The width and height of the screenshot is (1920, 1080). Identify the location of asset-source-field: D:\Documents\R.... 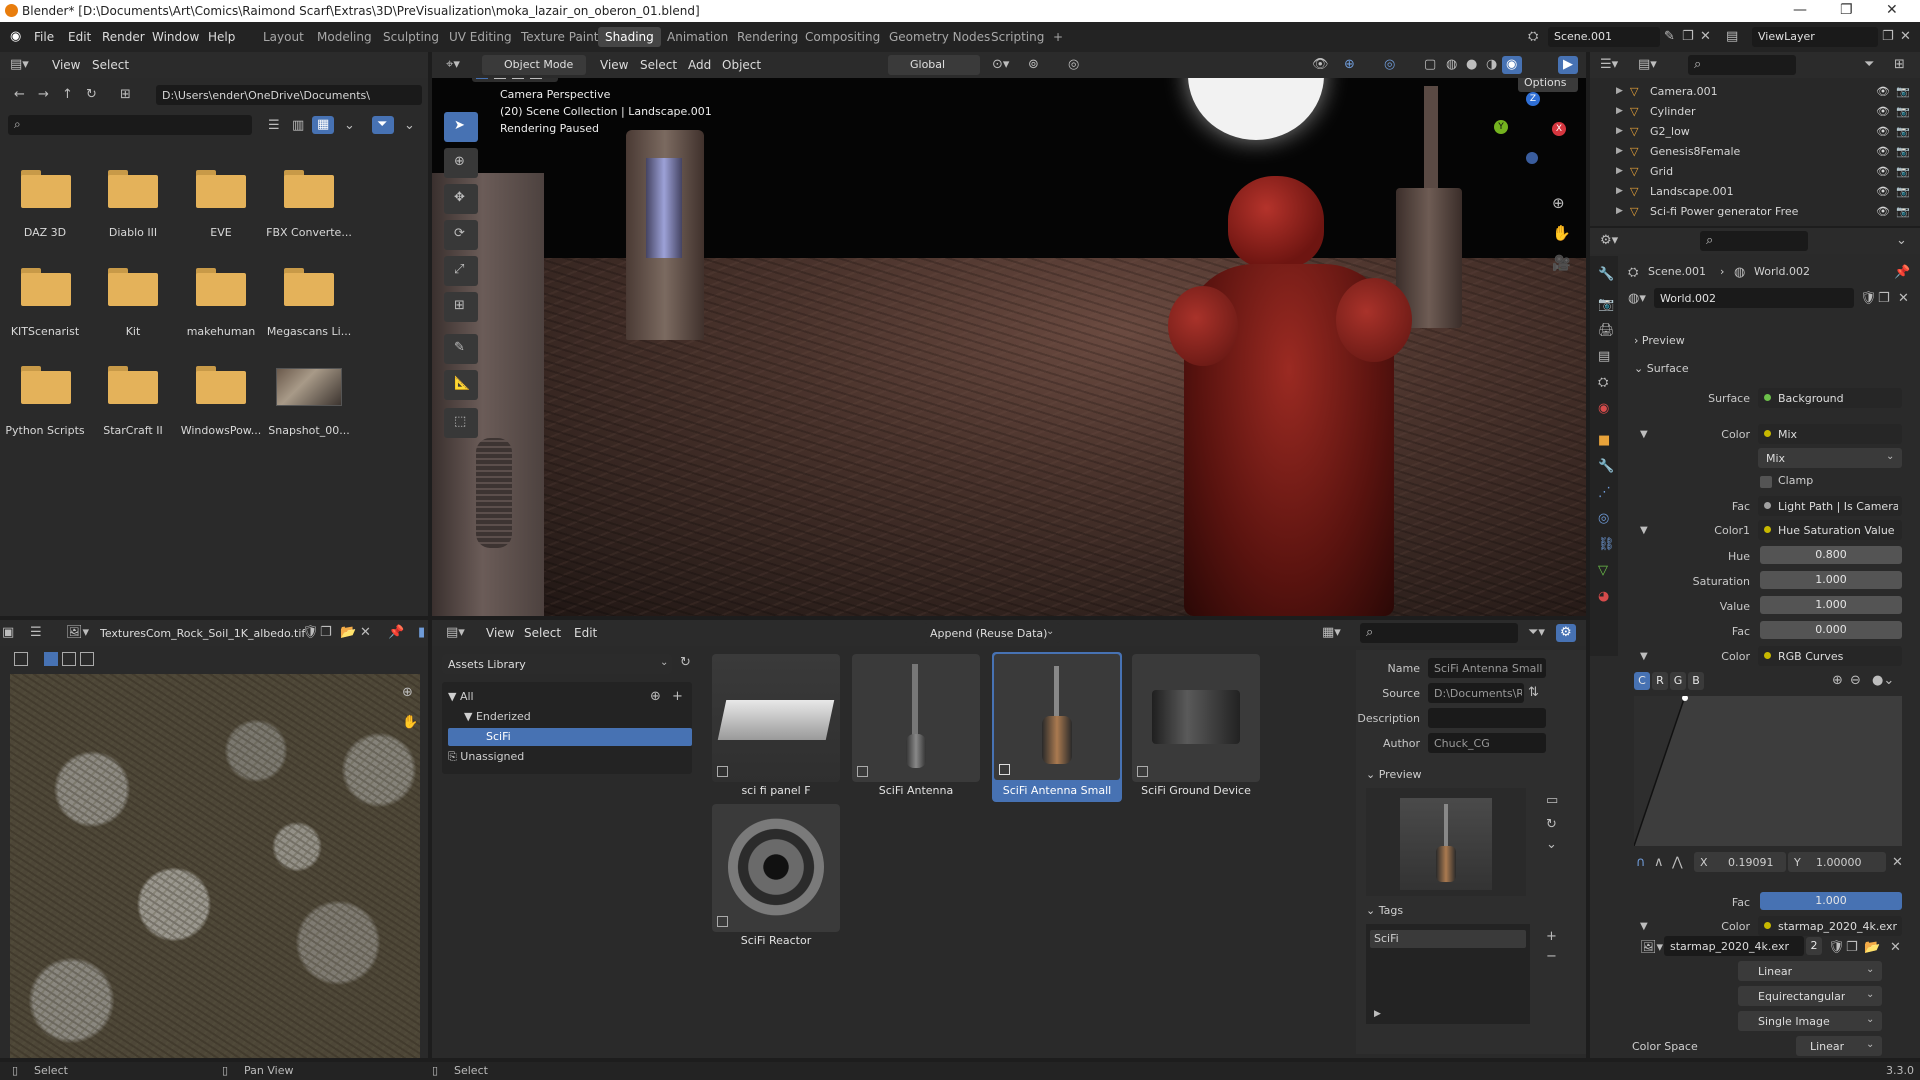
(1476, 693).